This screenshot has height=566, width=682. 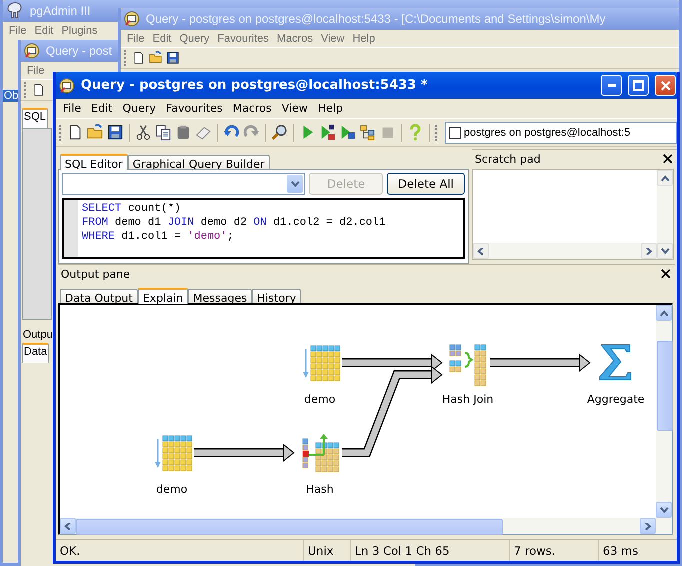 What do you see at coordinates (376, 19) in the screenshot?
I see `window-title: Query - postgres on postgres@localhost:5433 - [C:\Documents and Settings\simon\My` at bounding box center [376, 19].